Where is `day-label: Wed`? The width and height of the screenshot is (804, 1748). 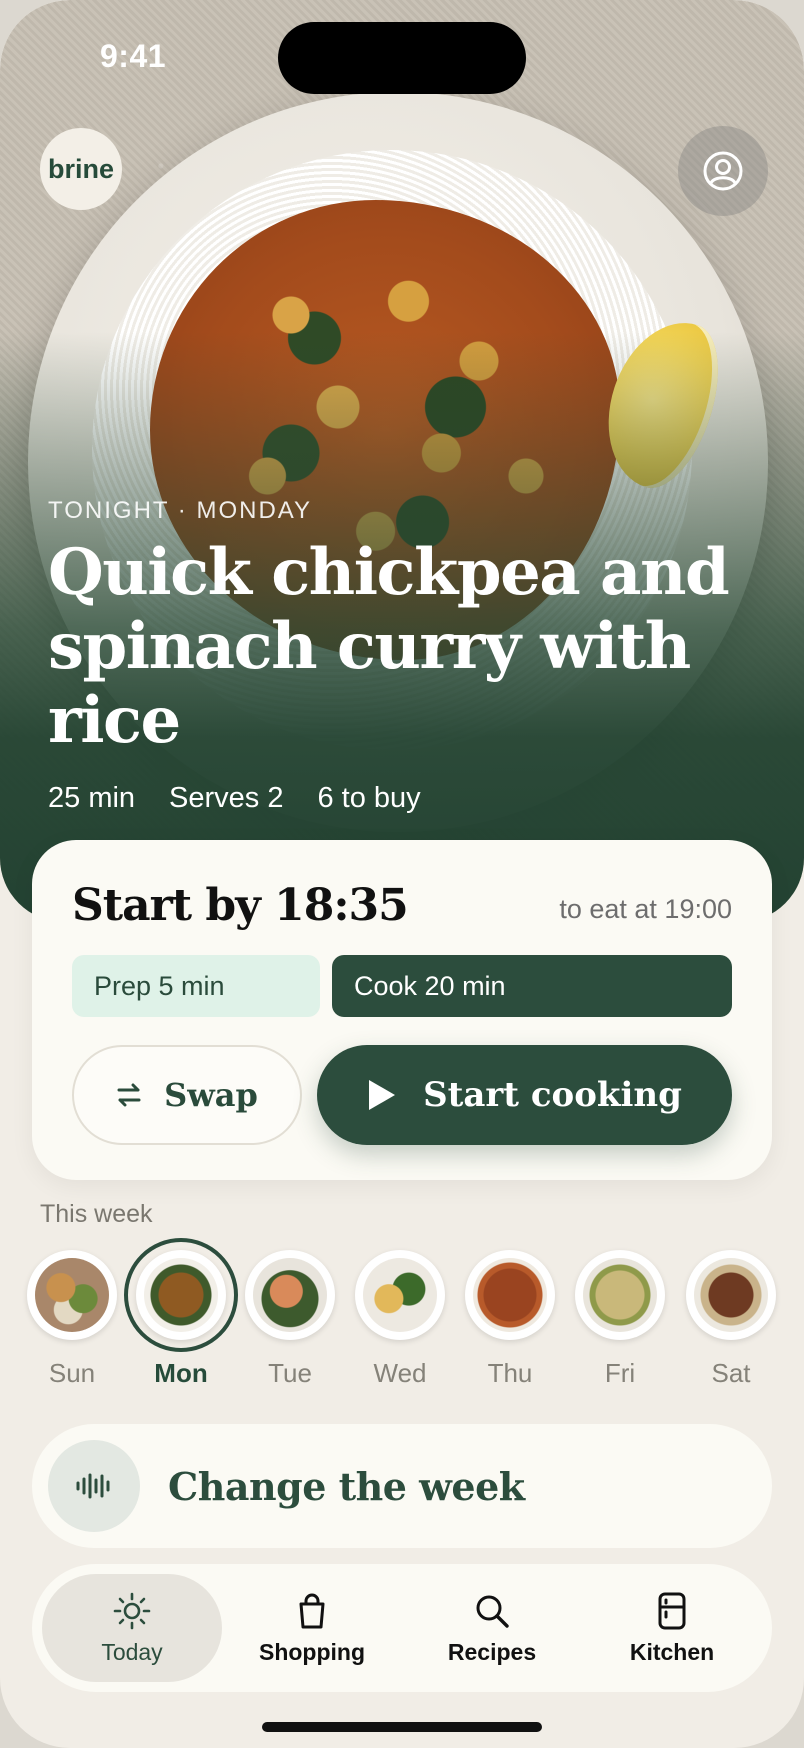 day-label: Wed is located at coordinates (400, 1373).